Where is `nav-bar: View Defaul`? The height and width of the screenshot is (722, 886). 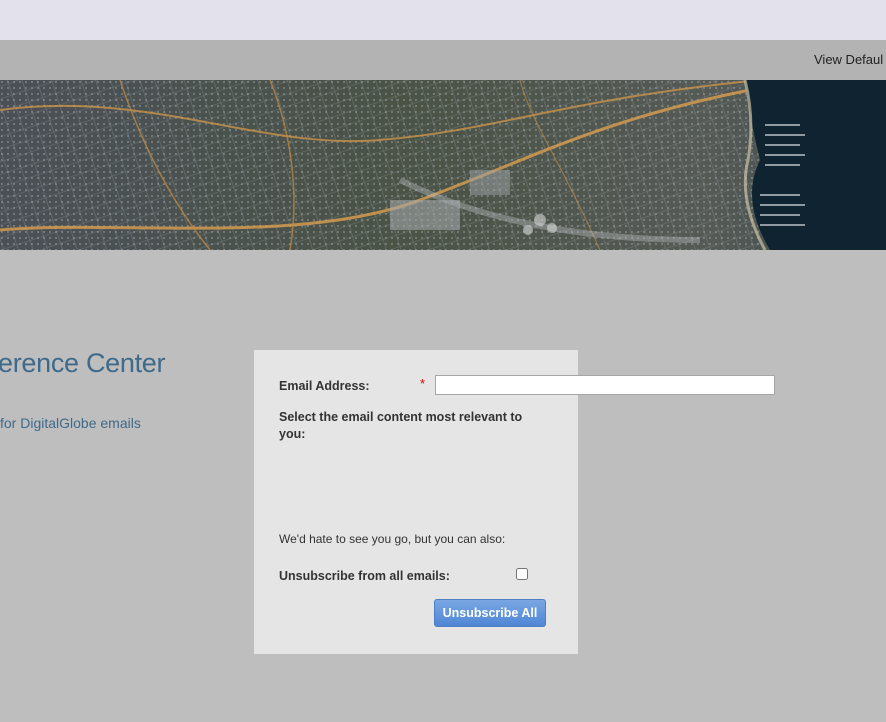
nav-bar: View Defaul is located at coordinates (443, 60).